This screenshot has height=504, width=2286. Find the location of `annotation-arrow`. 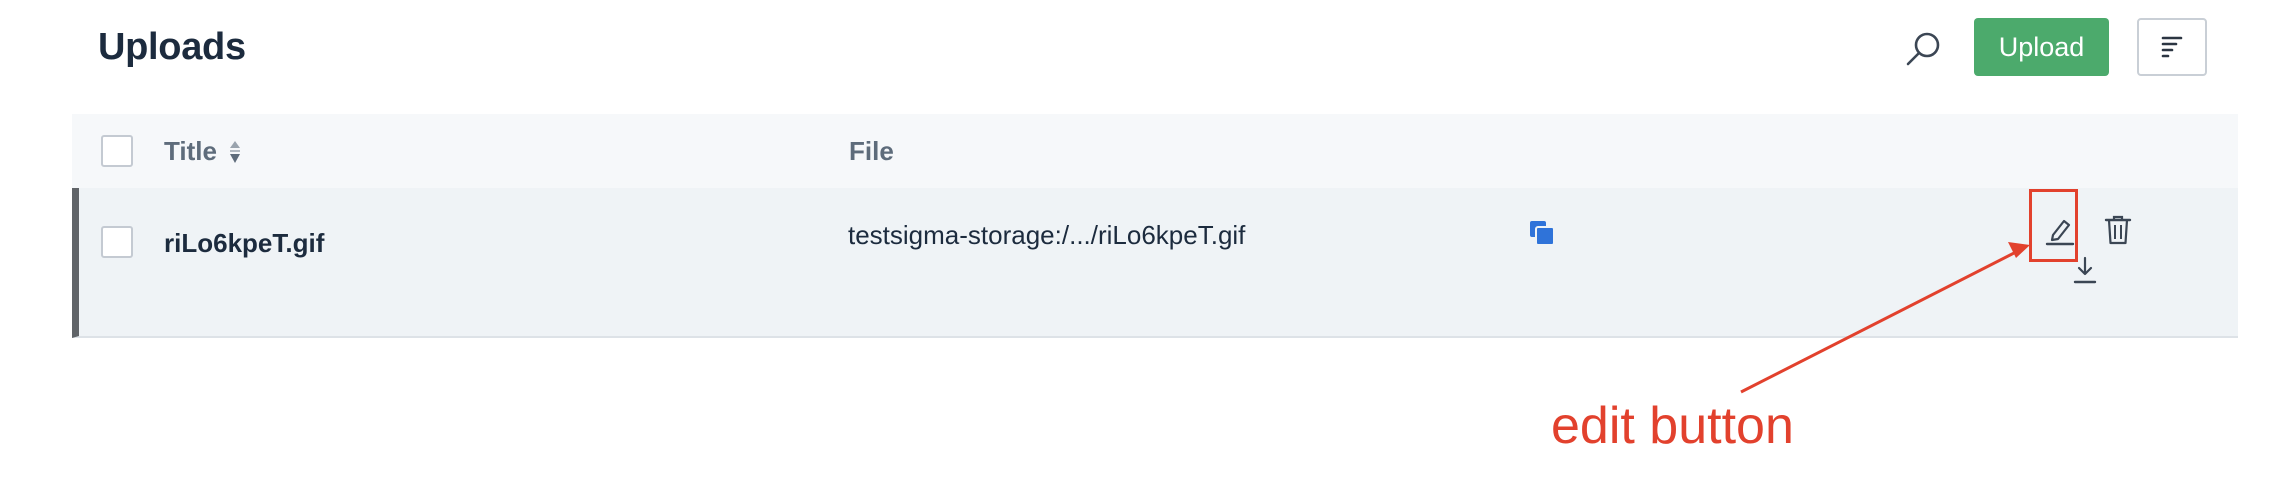

annotation-arrow is located at coordinates (1885, 318).